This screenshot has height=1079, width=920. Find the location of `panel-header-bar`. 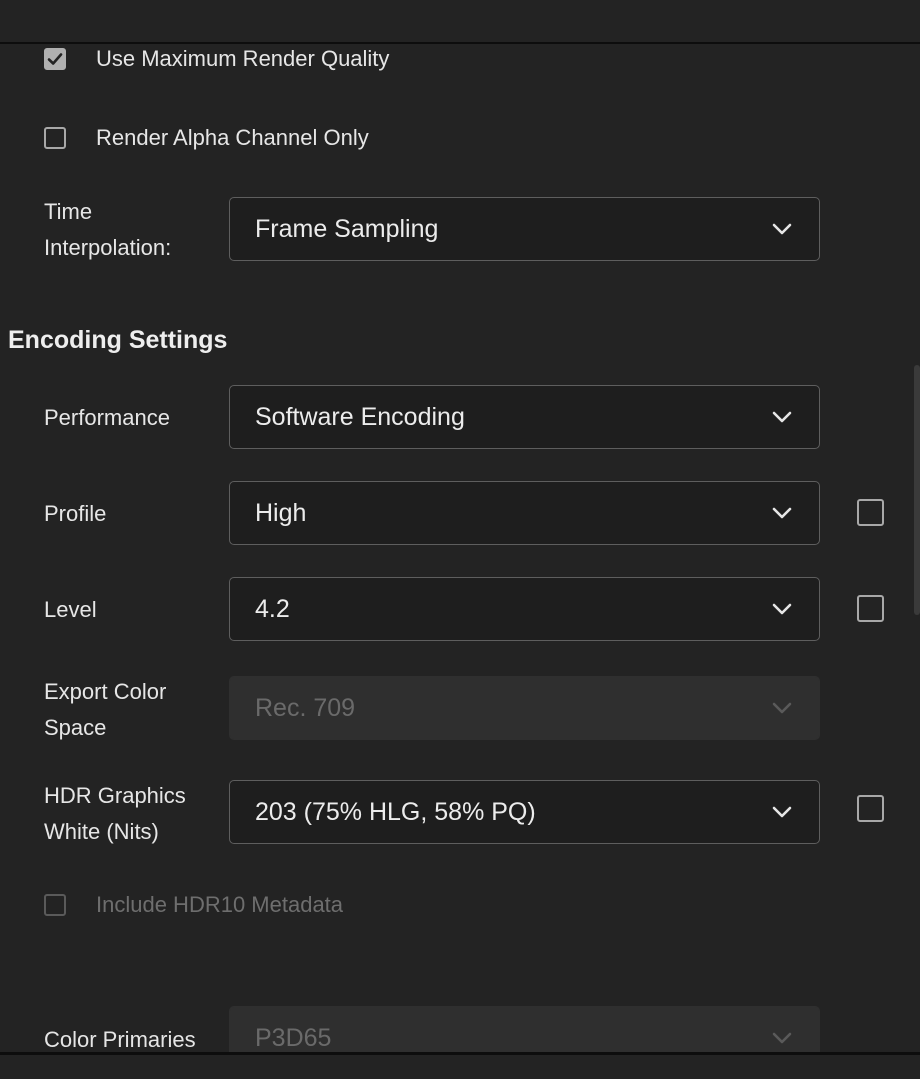

panel-header-bar is located at coordinates (460, 22).